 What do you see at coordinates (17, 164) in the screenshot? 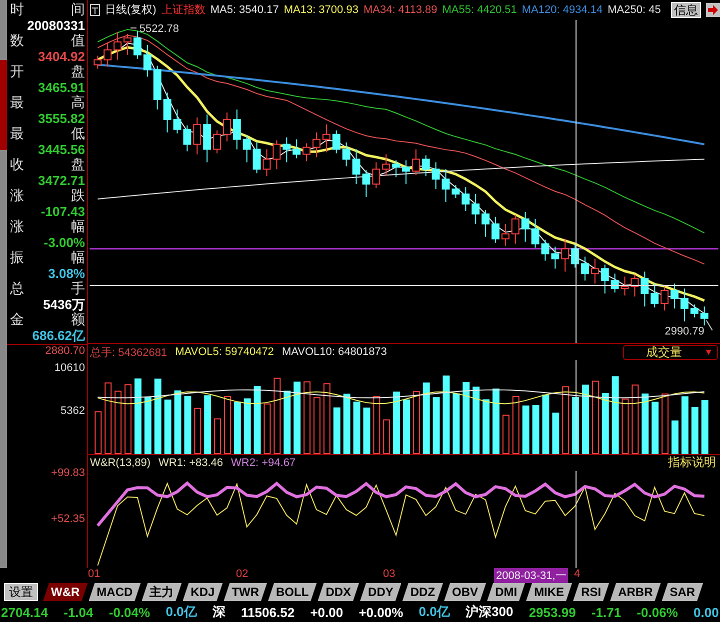
I see `info-label: 收` at bounding box center [17, 164].